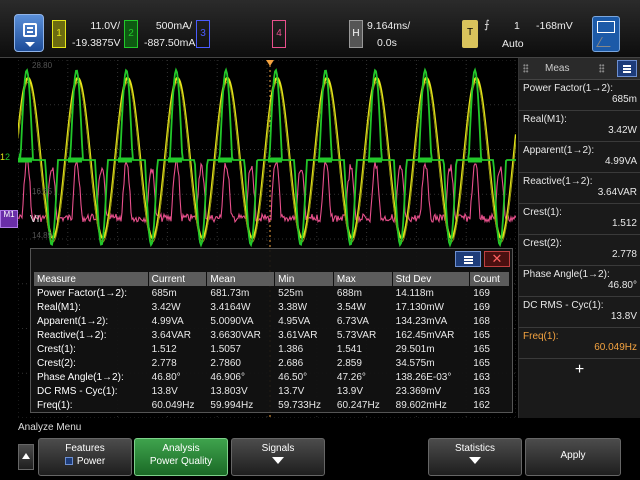  What do you see at coordinates (557, 68) in the screenshot?
I see `sidebar-title: Meas` at bounding box center [557, 68].